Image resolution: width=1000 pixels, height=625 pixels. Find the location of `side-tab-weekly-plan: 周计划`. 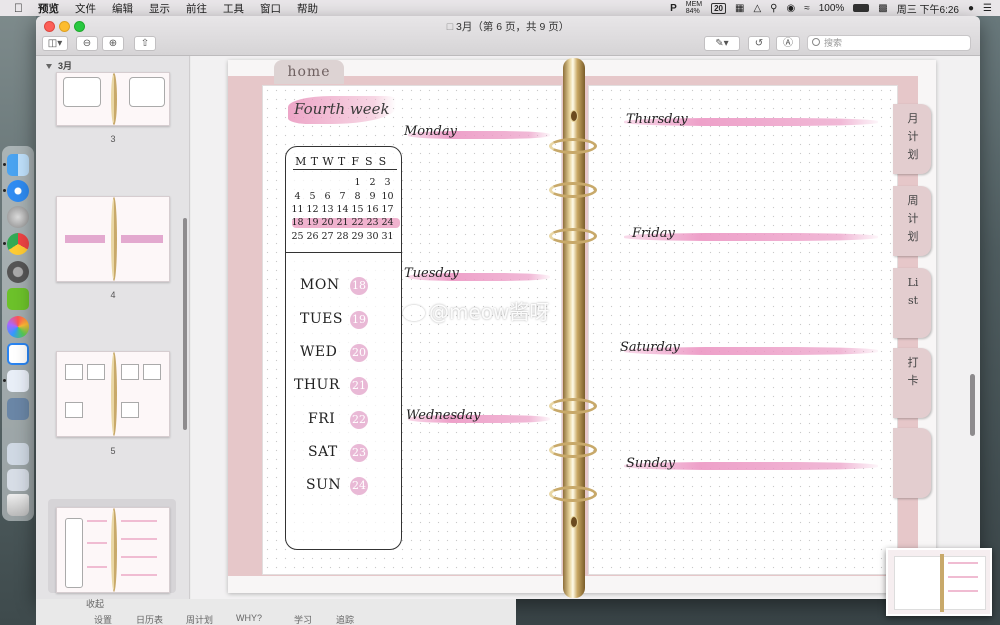

side-tab-weekly-plan: 周计划 is located at coordinates (912, 221).